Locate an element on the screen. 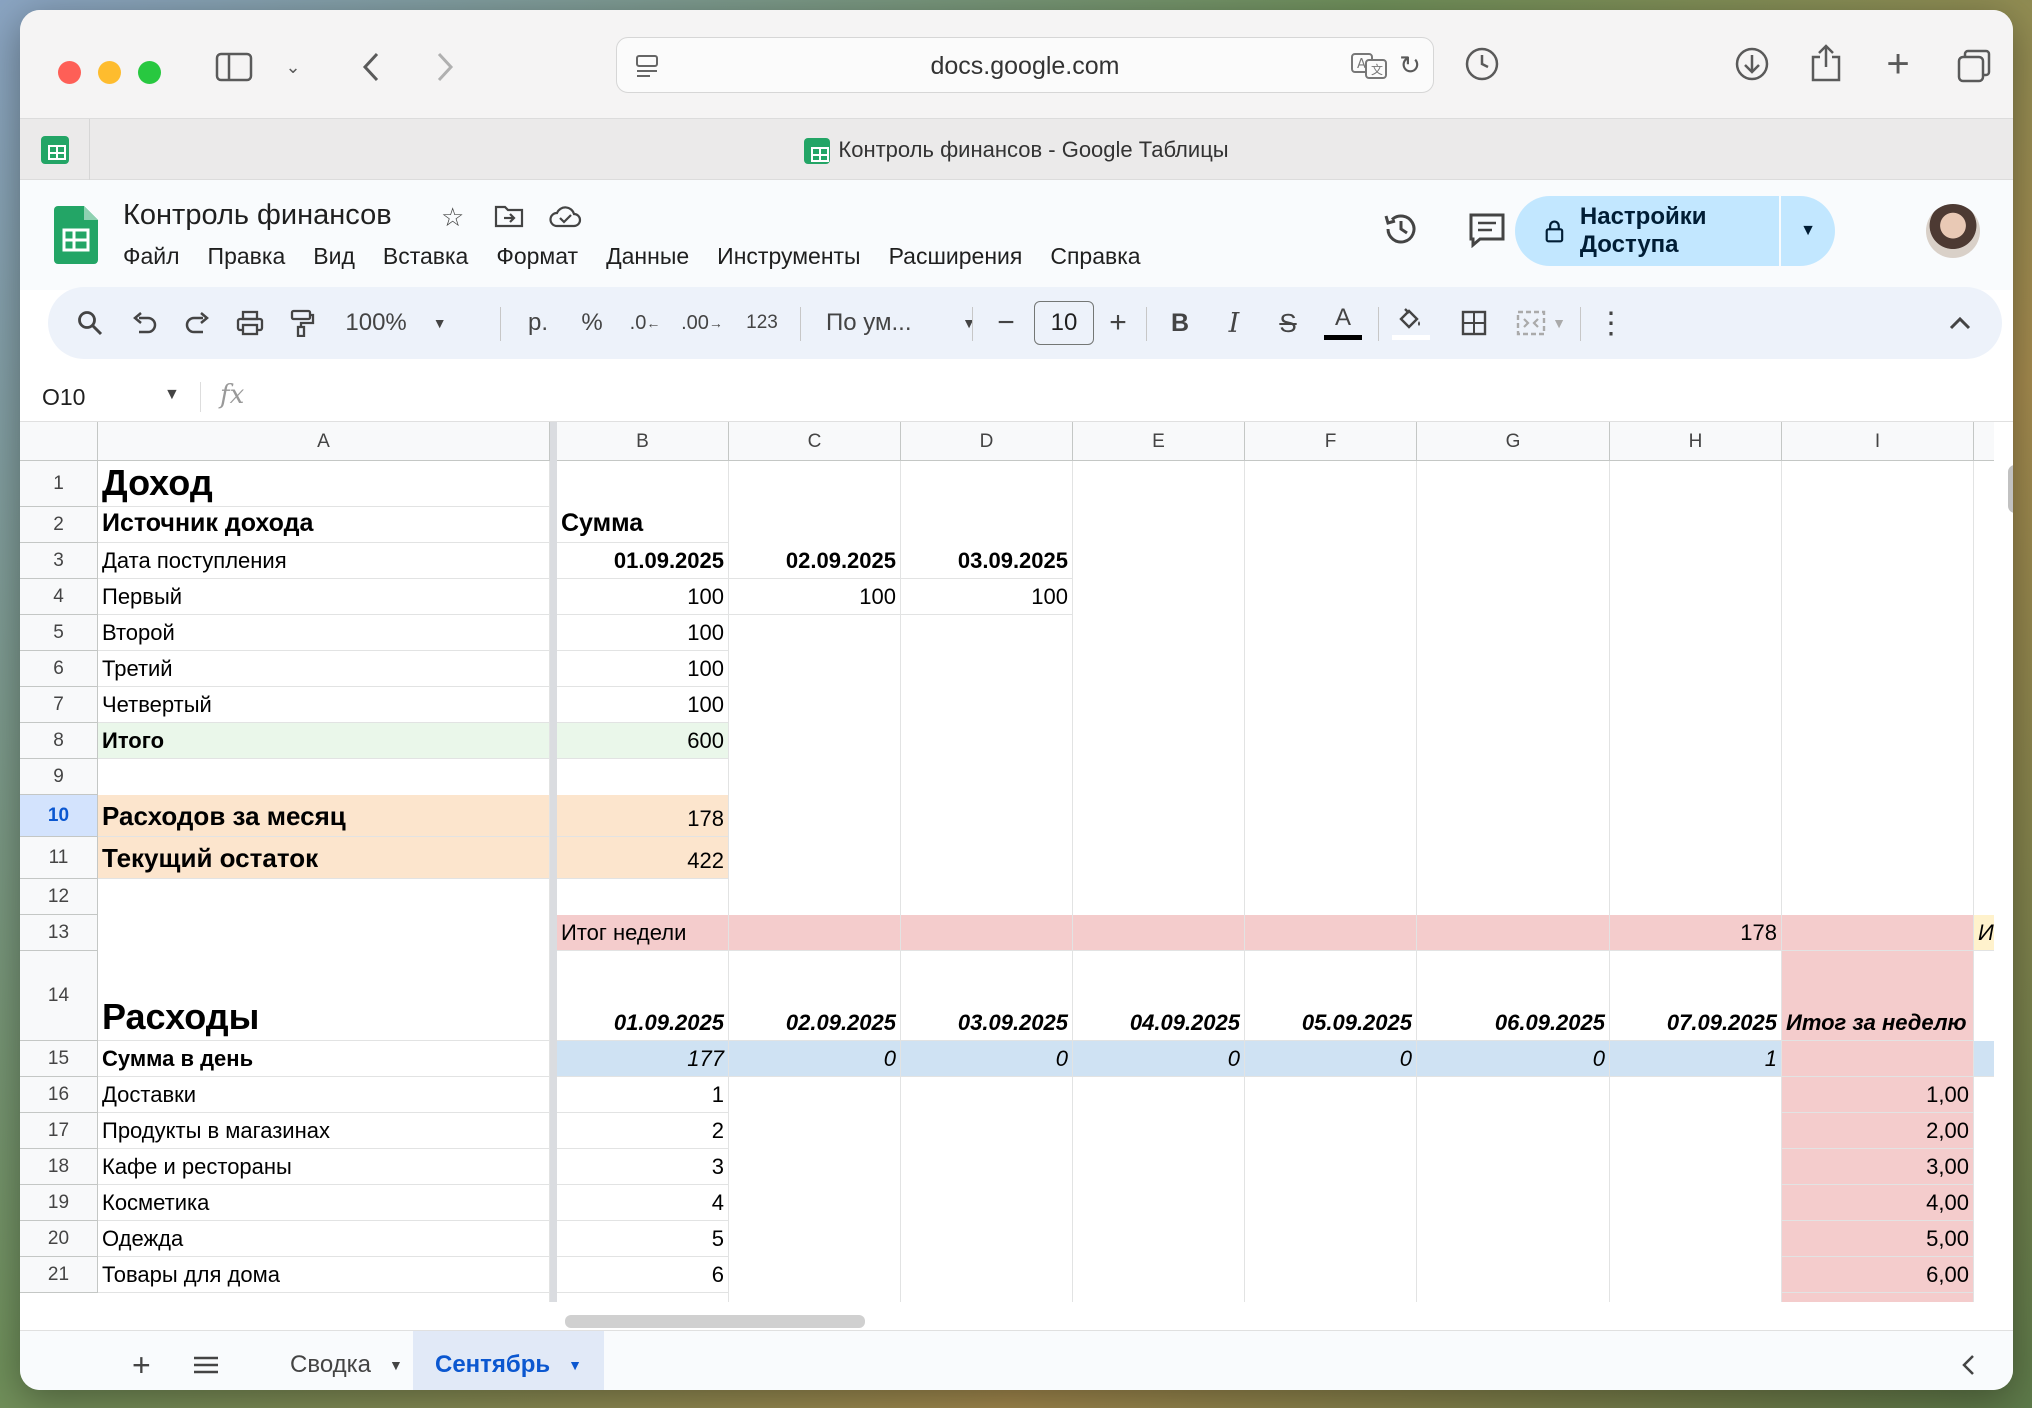  share-main: Настройки Доступа is located at coordinates (1648, 231).